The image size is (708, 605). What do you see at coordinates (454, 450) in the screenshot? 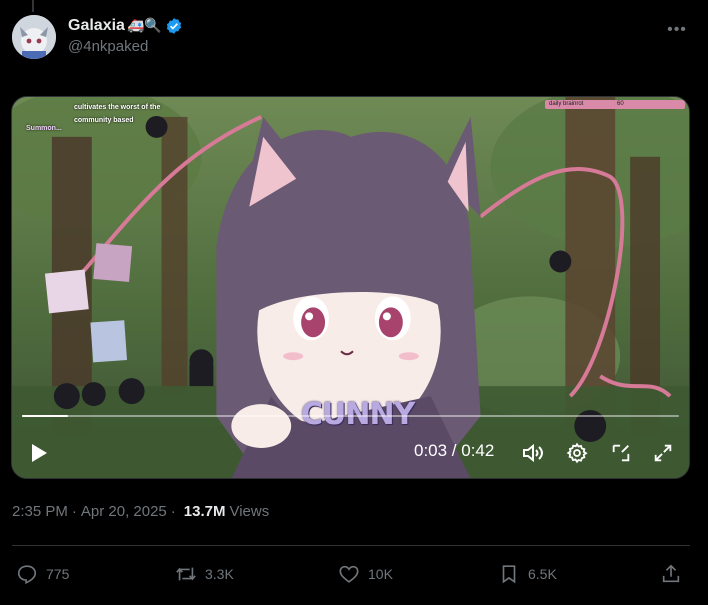
I see `video-time: 0:03 / 0:42` at bounding box center [454, 450].